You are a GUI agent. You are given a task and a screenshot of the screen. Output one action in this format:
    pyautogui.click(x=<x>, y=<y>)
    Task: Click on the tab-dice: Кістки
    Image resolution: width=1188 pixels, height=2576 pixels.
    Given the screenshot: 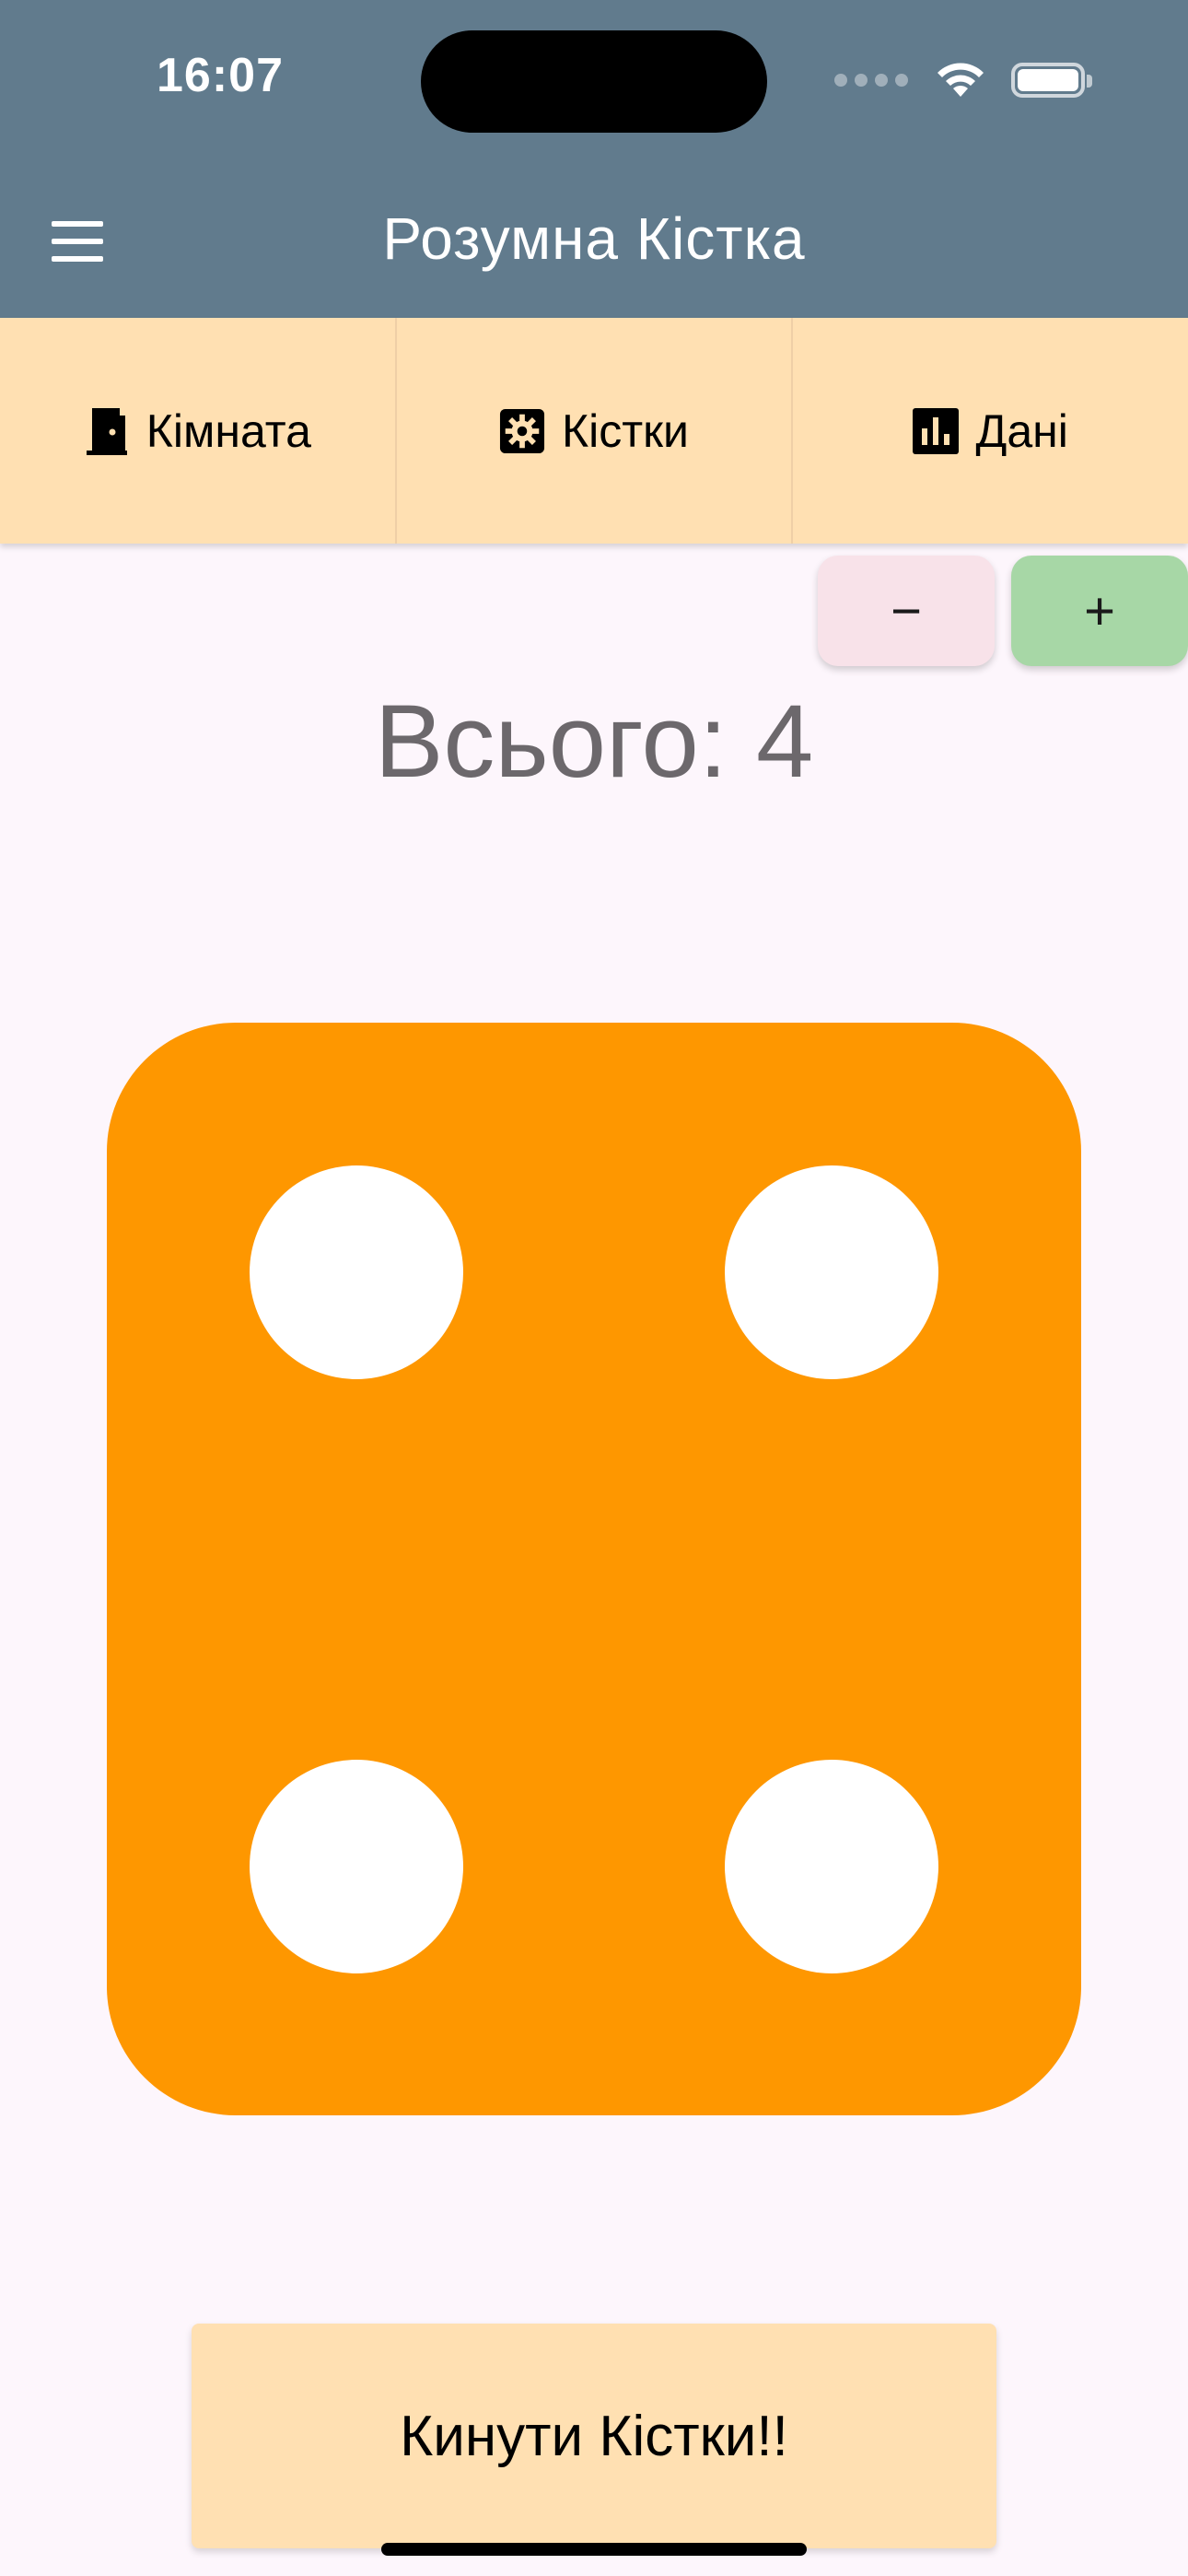 What is the action you would take?
    pyautogui.click(x=595, y=431)
    